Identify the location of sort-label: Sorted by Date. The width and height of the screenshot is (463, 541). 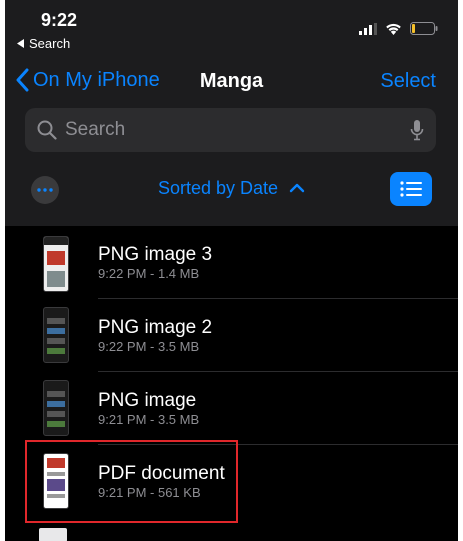
(218, 188).